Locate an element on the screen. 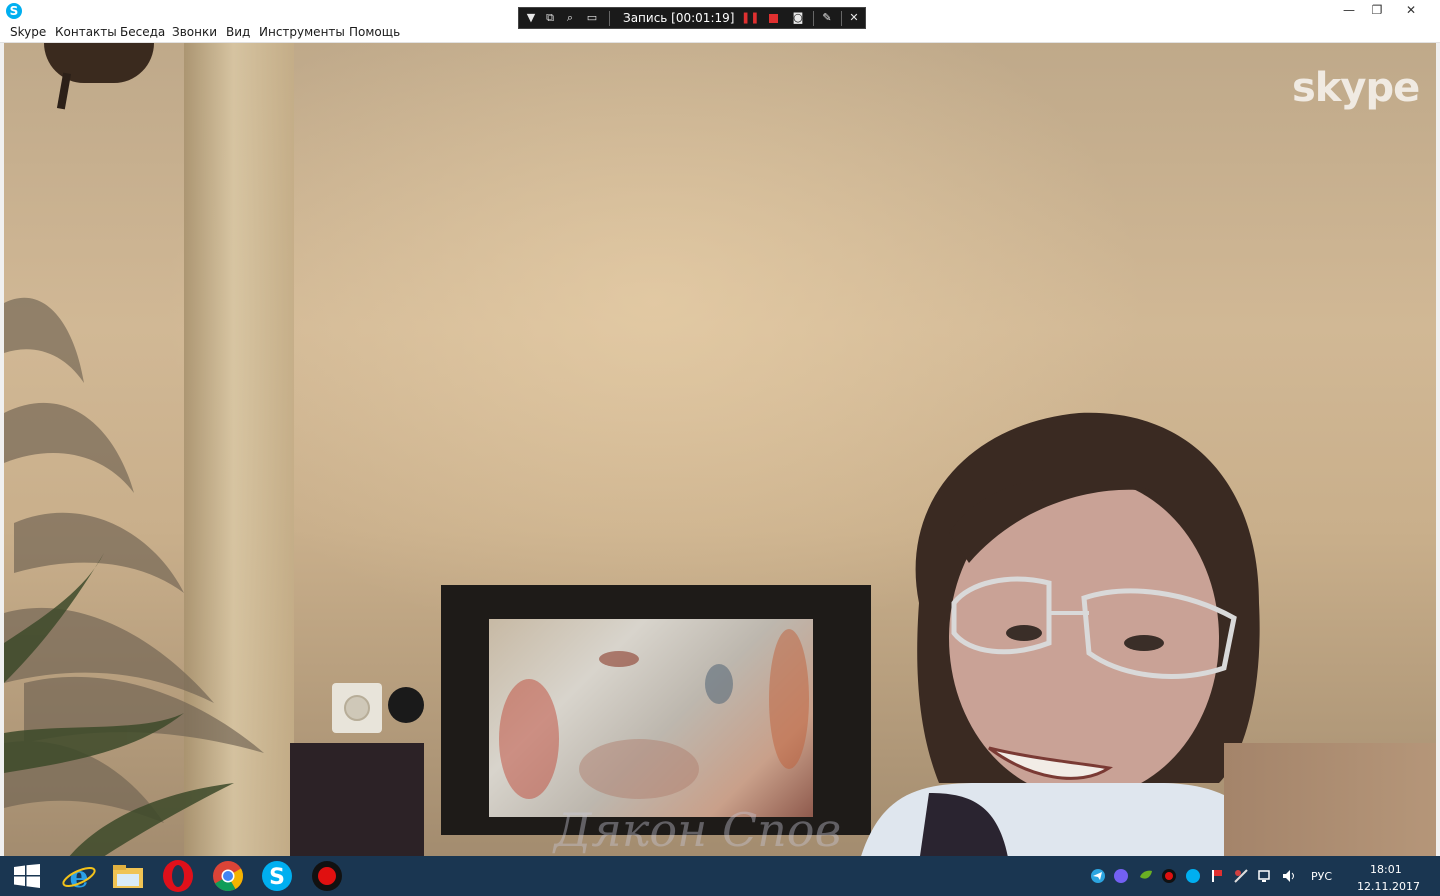 The image size is (1440, 896). clock-time: 18:01 is located at coordinates (1386, 869).